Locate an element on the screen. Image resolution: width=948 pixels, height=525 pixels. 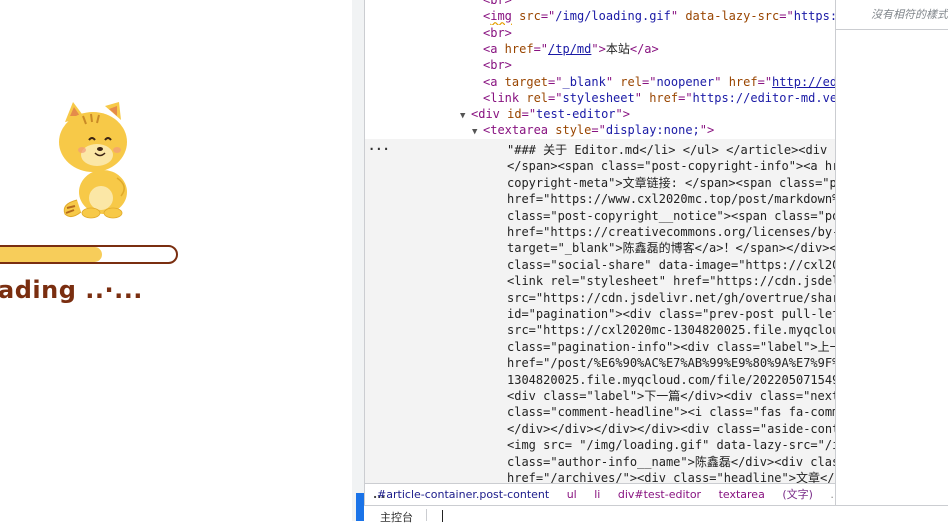
dom-token: <div is located at coordinates (485, 114).